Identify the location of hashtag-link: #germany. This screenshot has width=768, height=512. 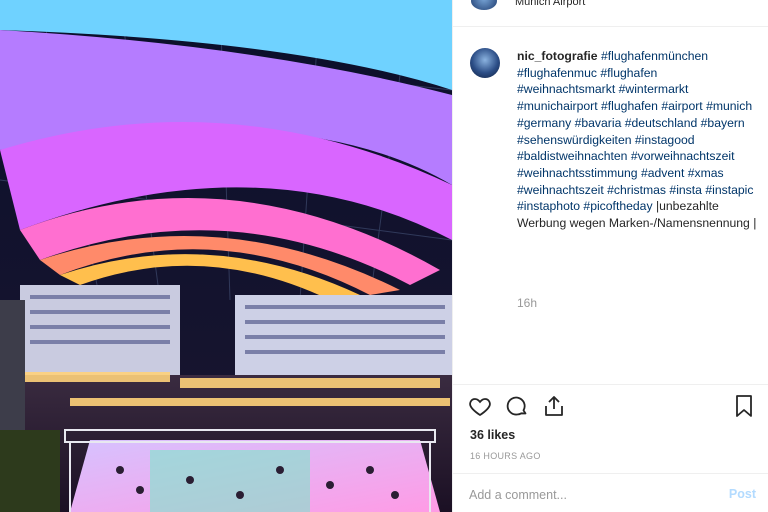
(544, 123).